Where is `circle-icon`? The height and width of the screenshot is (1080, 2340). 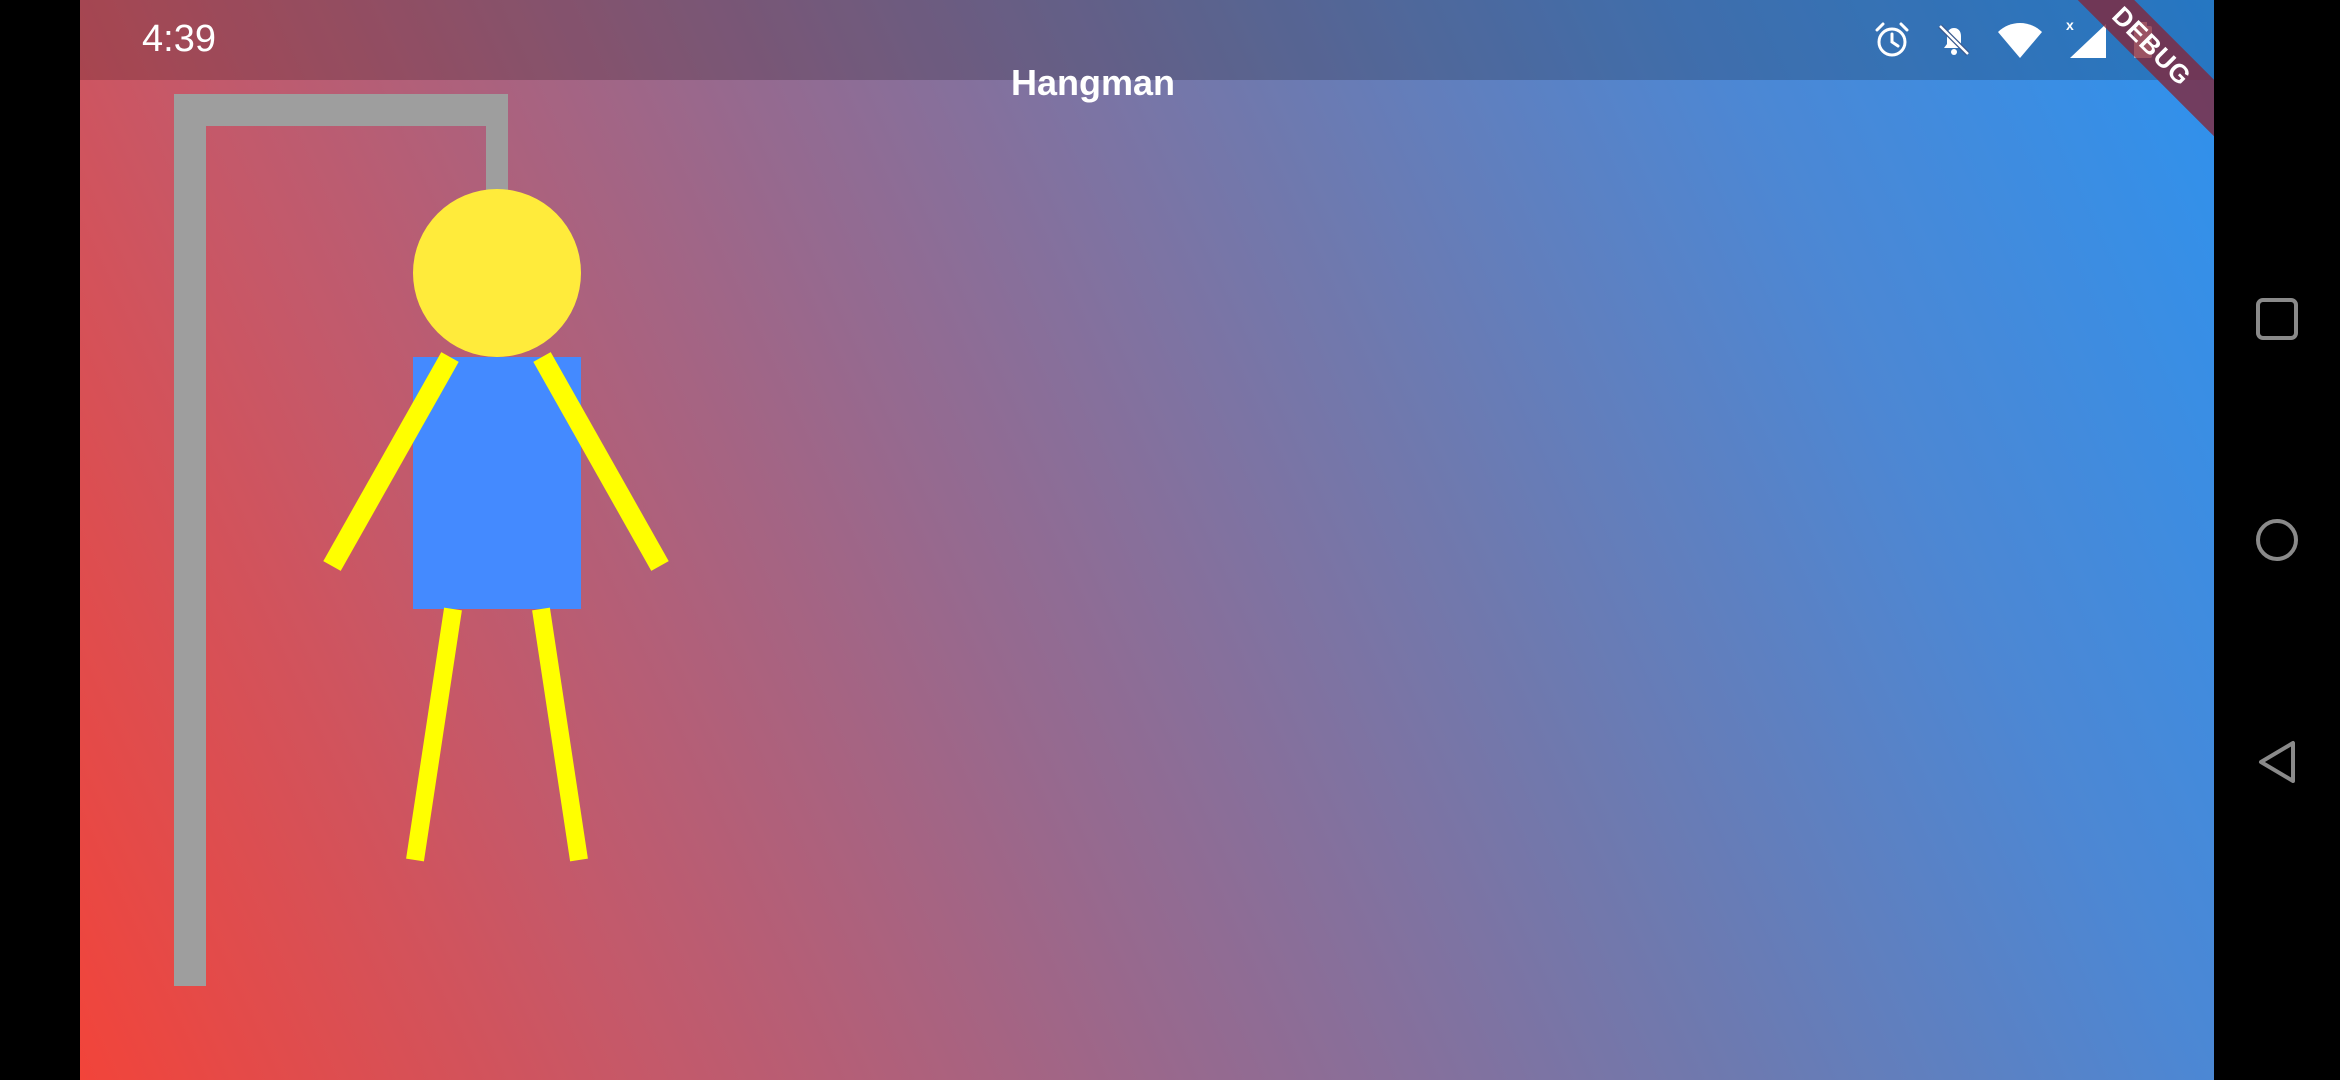
circle-icon is located at coordinates (2277, 540).